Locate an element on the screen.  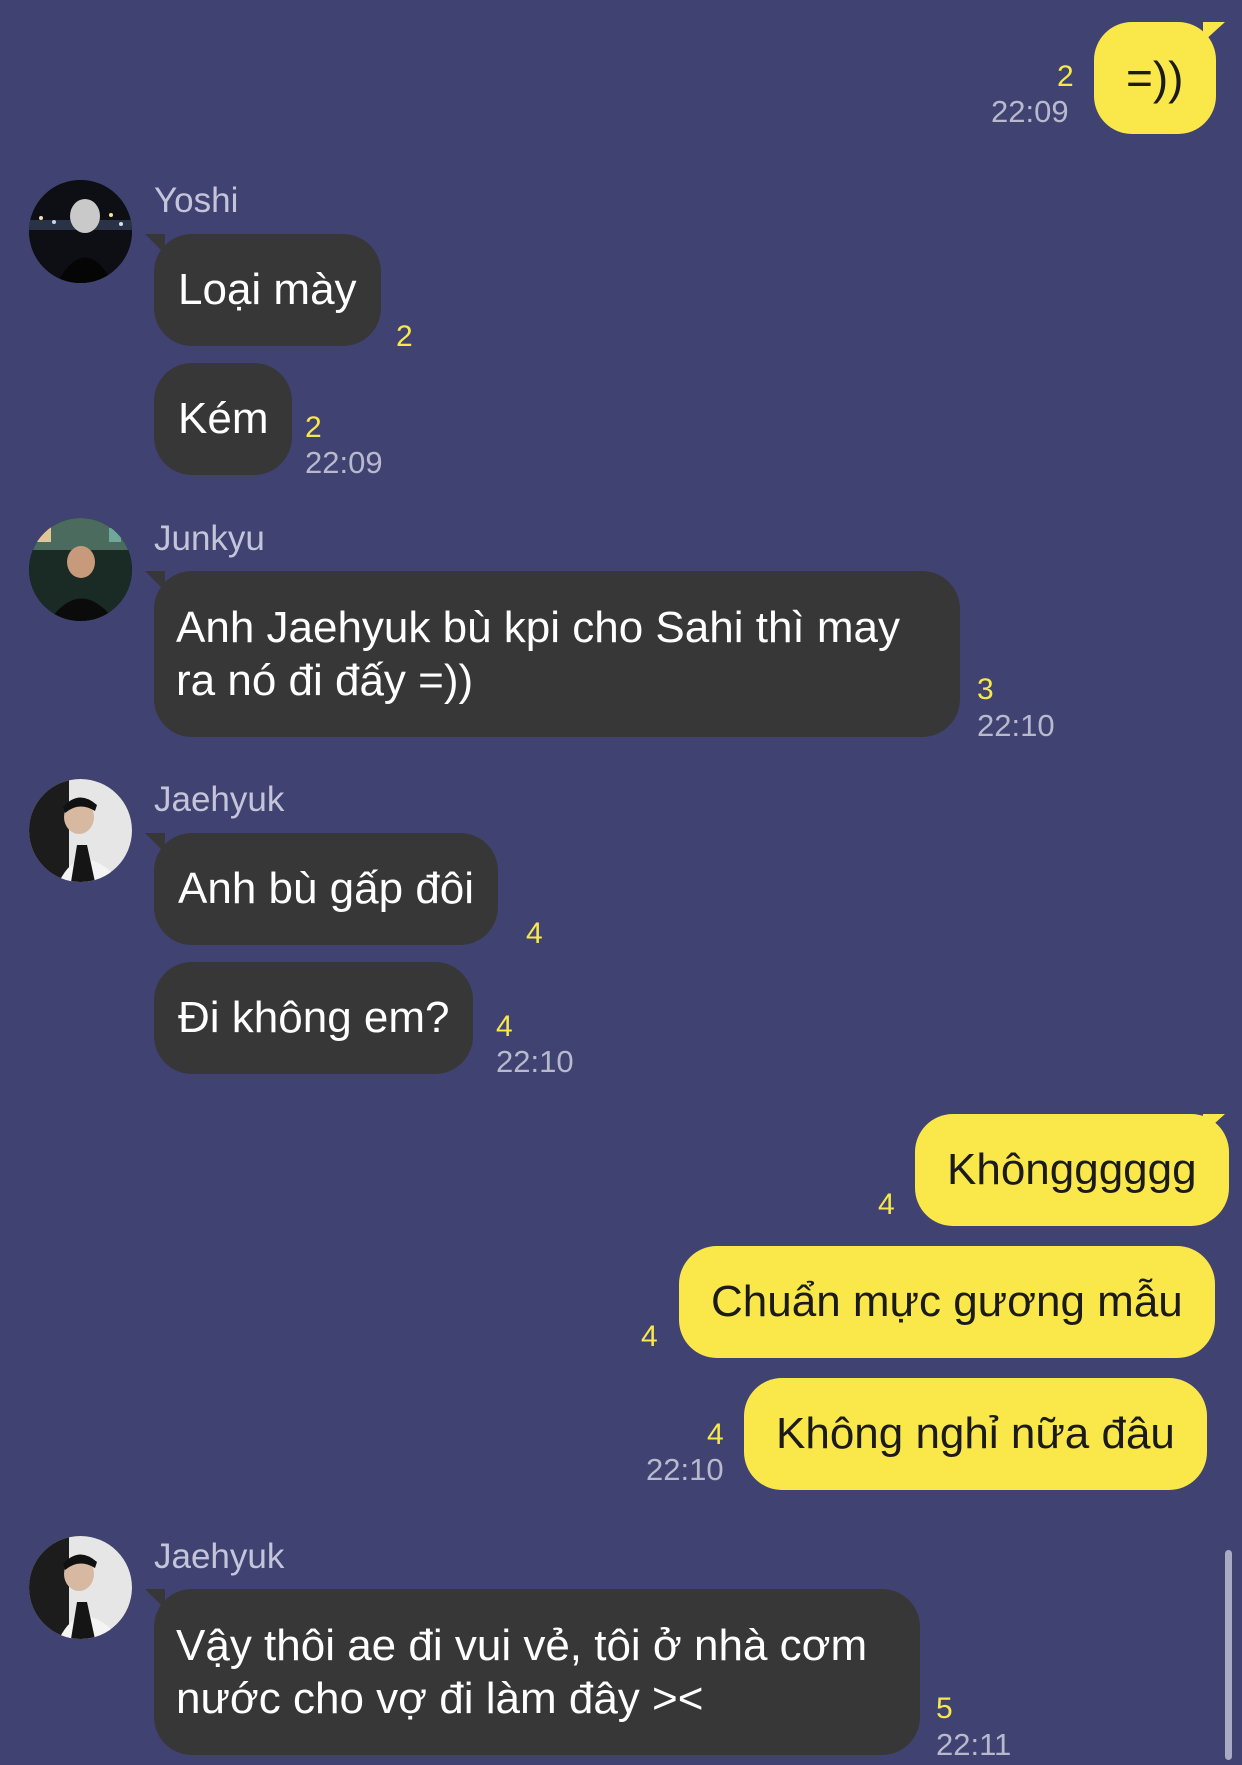
scrollbar is located at coordinates (1228, 1655).